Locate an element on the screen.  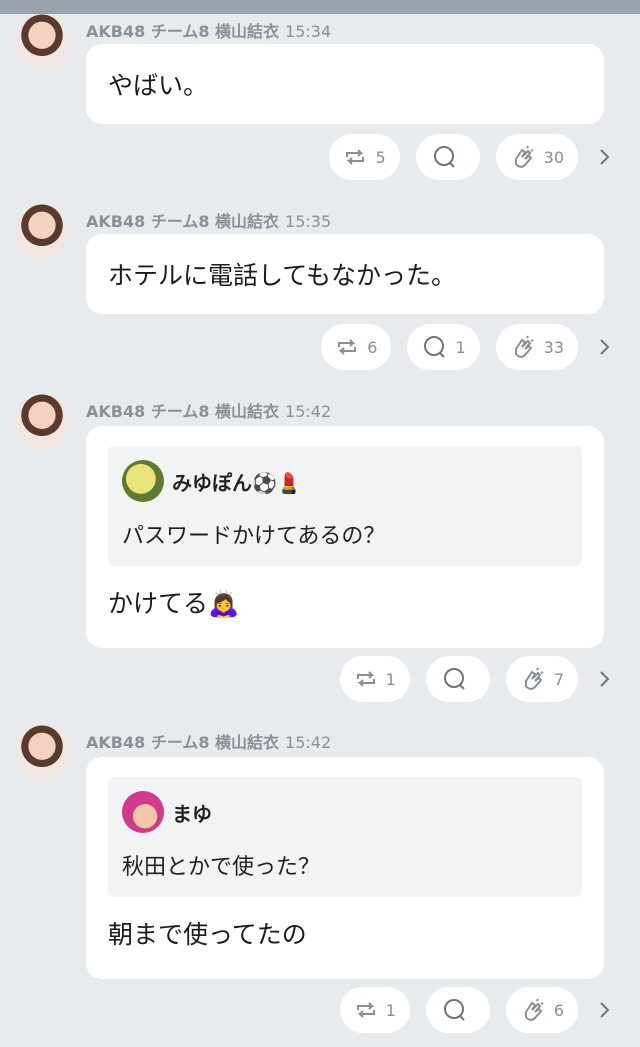
clap-count: 7 is located at coordinates (558, 679).